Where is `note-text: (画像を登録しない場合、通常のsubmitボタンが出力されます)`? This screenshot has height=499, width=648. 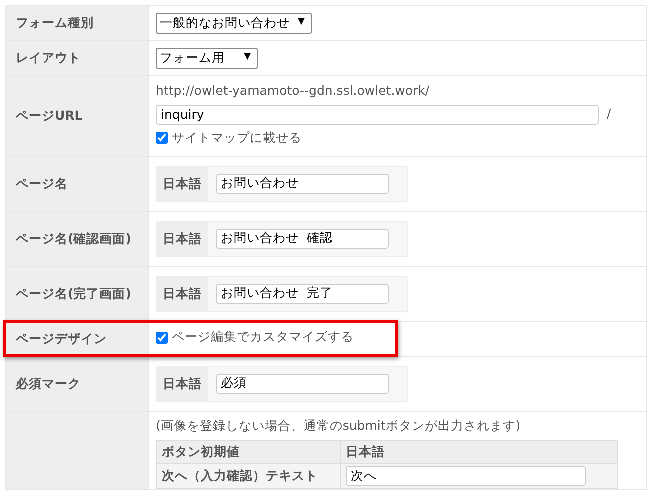
note-text: (画像を登録しない場合、通常のsubmitボタンが出力されます) is located at coordinates (339, 425).